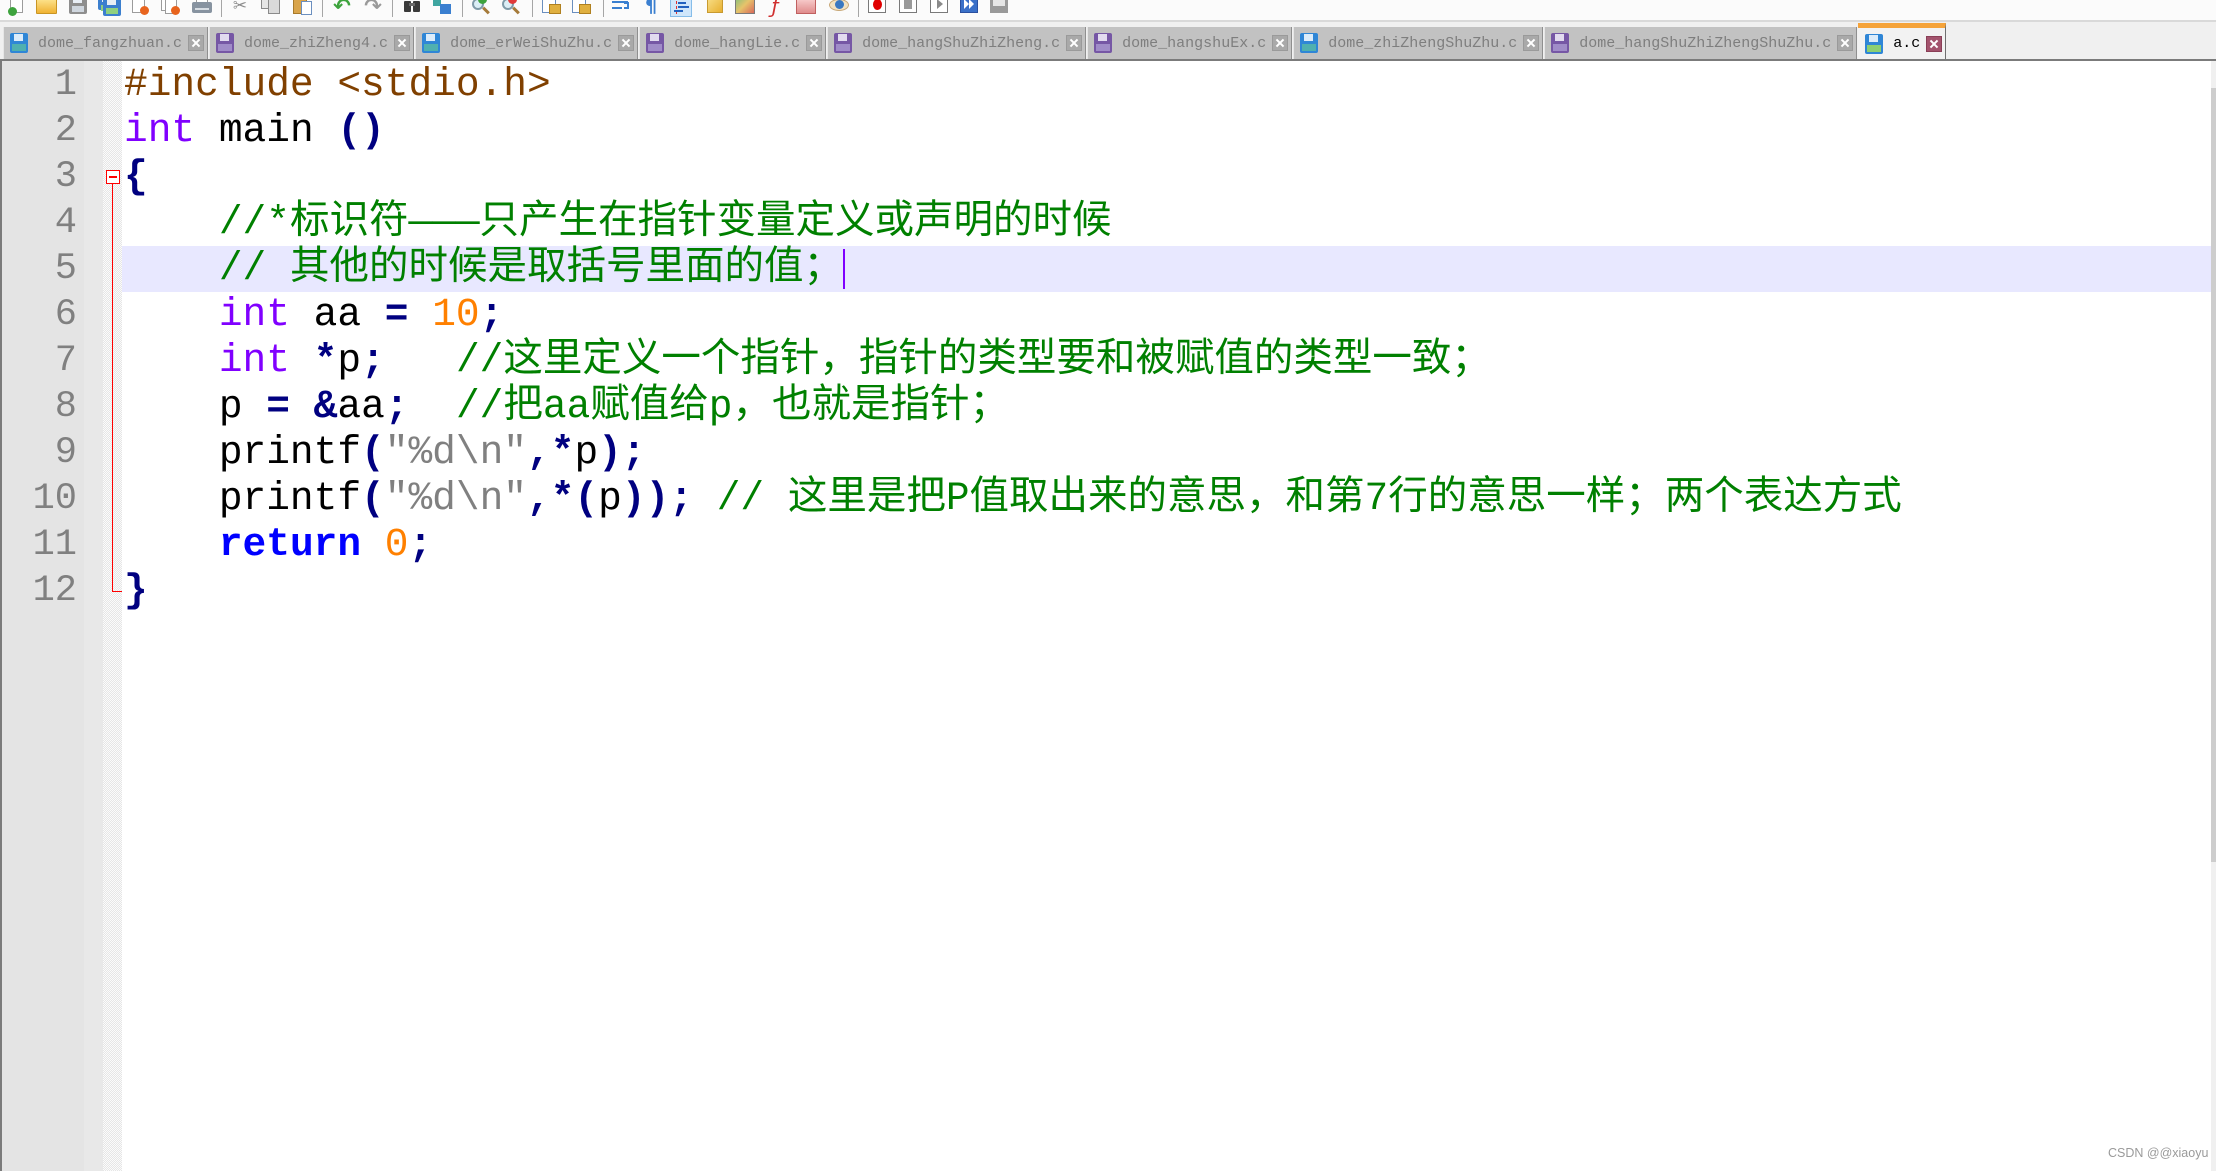 Image resolution: width=2216 pixels, height=1171 pixels. What do you see at coordinates (325, 360) in the screenshot?
I see `token-operator: *` at bounding box center [325, 360].